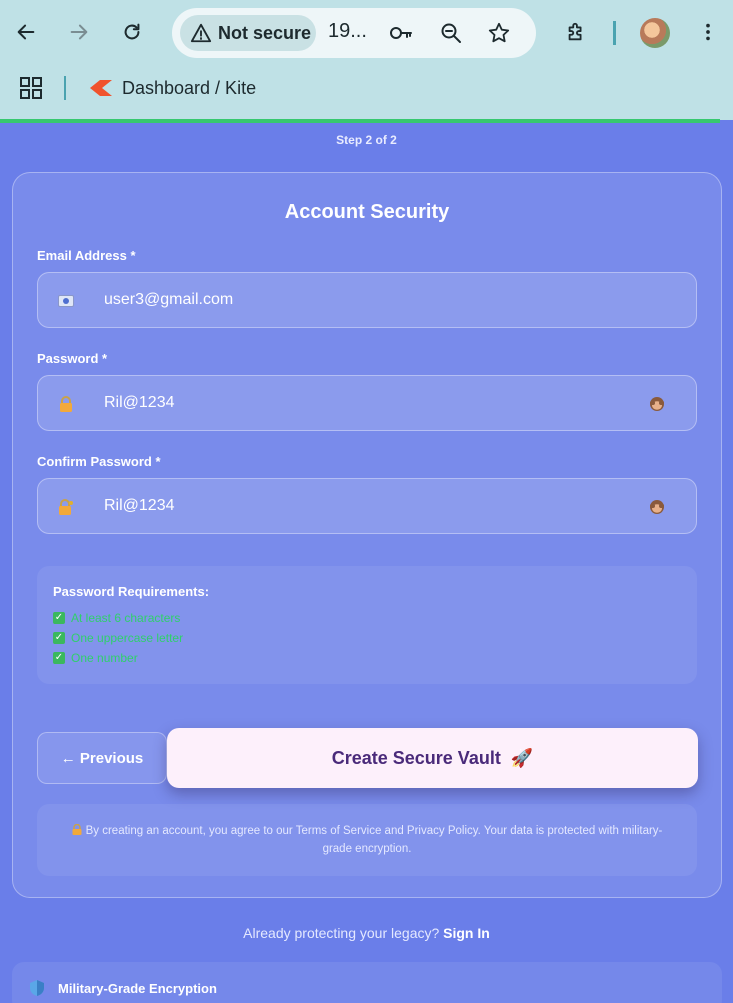 The height and width of the screenshot is (1003, 733). Describe the element at coordinates (265, 32) in the screenshot. I see `security-chip-label: Not secure` at that location.